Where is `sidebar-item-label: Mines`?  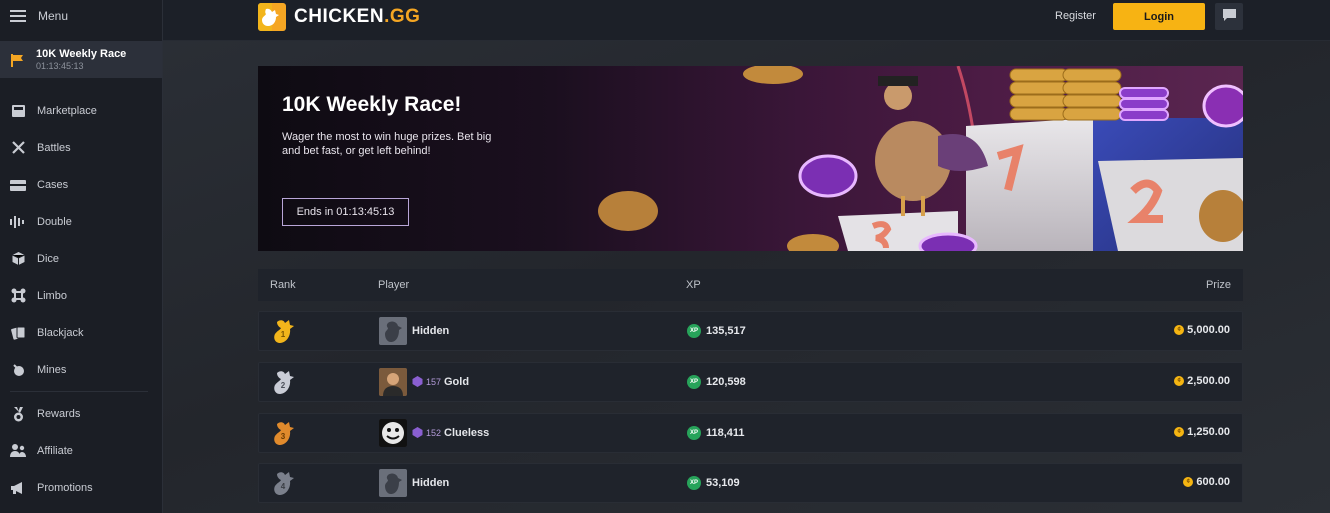
sidebar-item-label: Mines is located at coordinates (52, 369).